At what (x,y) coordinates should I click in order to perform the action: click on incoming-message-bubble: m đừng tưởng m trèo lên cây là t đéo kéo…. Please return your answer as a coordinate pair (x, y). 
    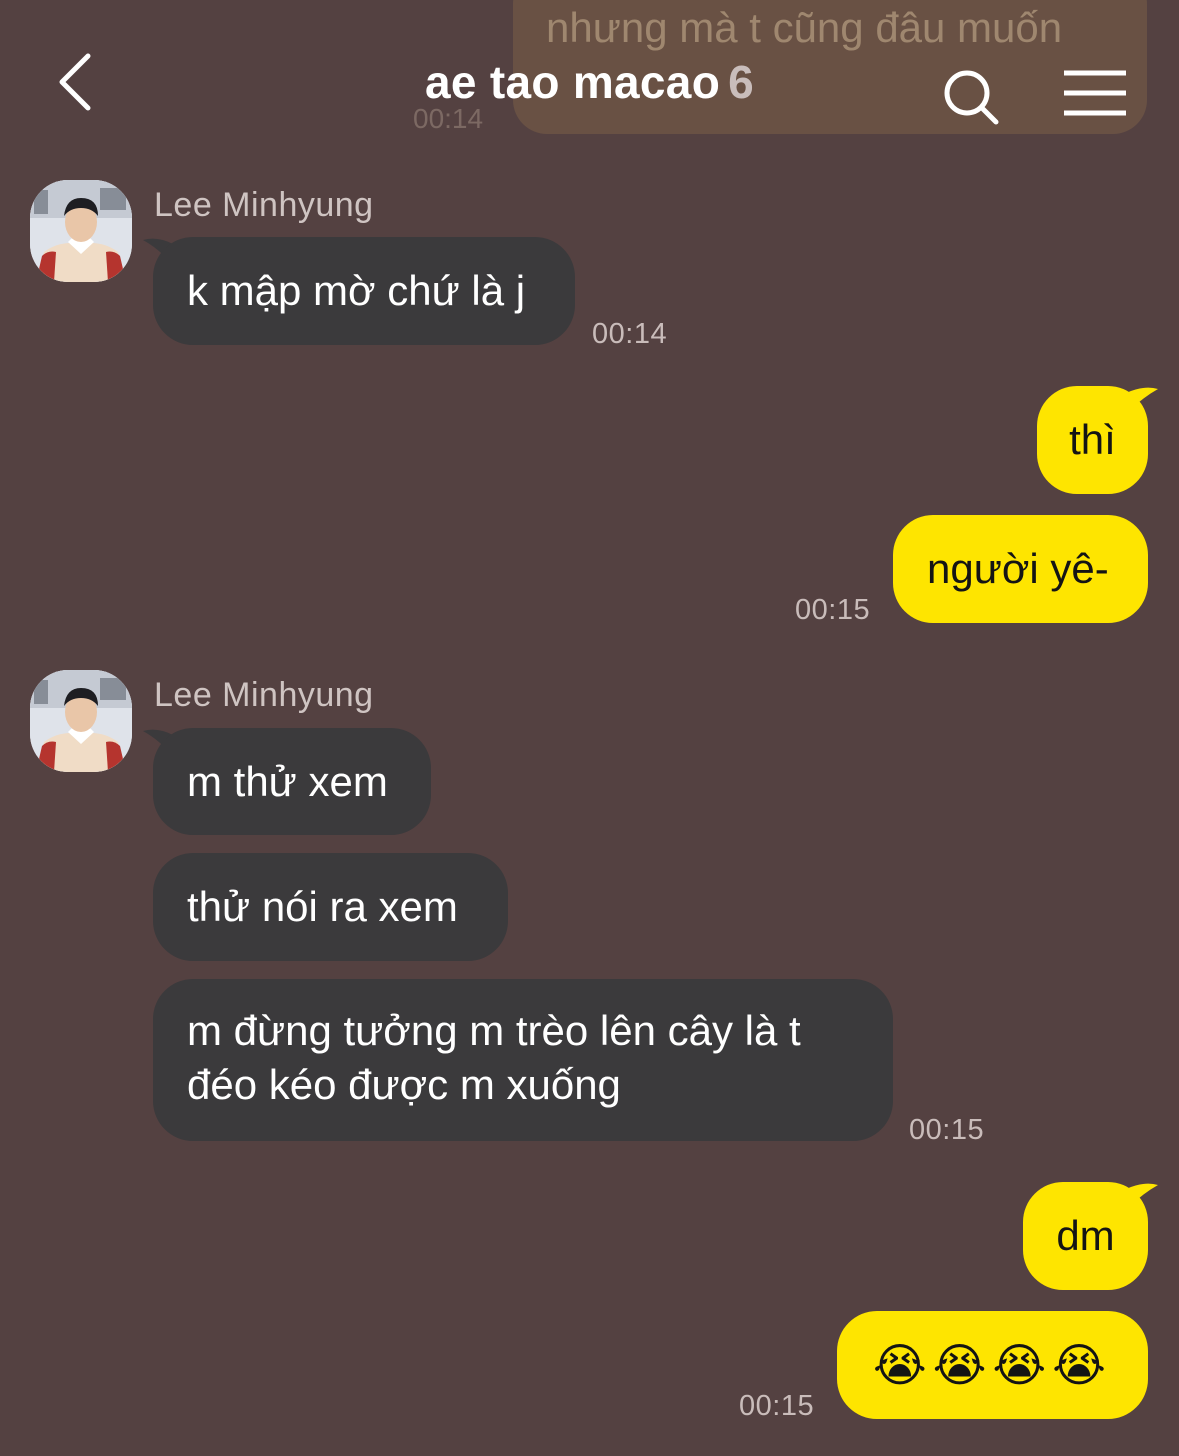
    Looking at the image, I should click on (523, 1060).